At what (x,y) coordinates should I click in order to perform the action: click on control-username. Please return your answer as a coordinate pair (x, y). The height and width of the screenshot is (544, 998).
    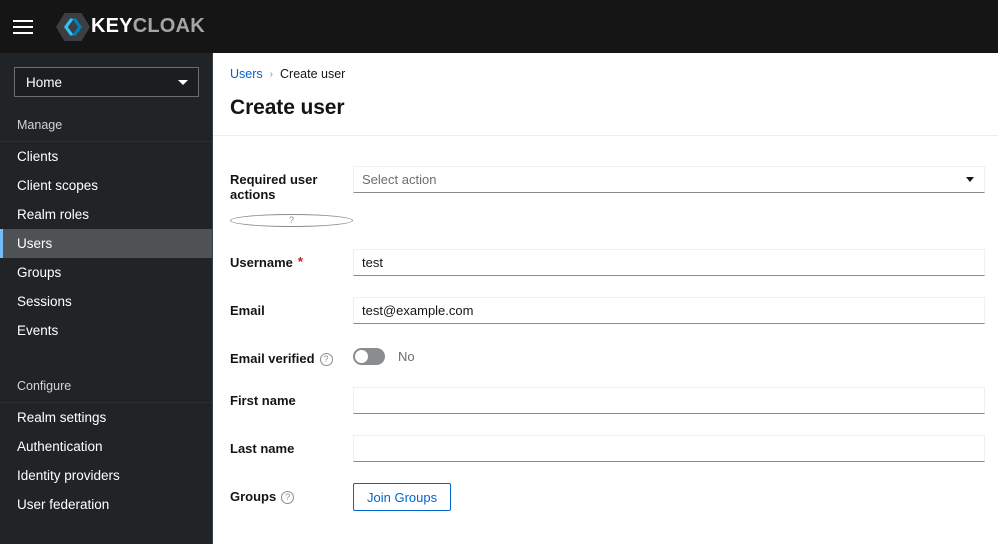
    Looking at the image, I should click on (669, 262).